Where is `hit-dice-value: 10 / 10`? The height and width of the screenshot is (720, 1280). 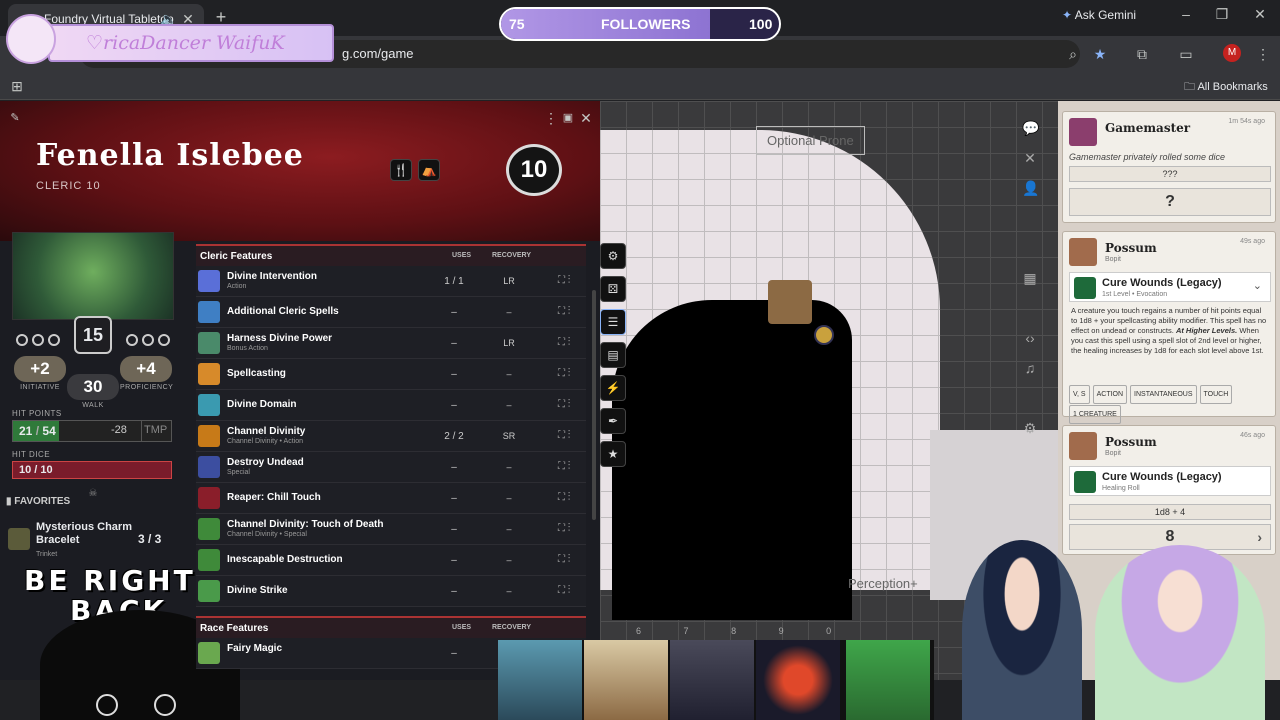
hit-dice-value: 10 / 10 is located at coordinates (92, 470).